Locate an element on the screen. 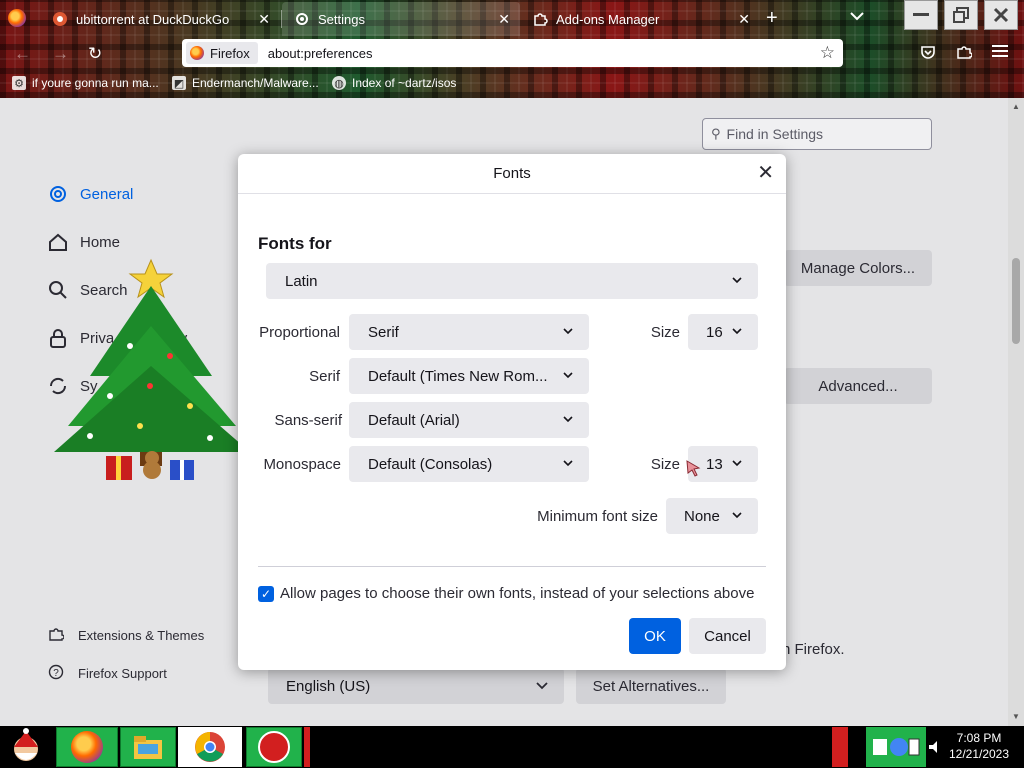 Image resolution: width=1024 pixels, height=768 pixels. firefox-support-link: ? Firefox Support is located at coordinates (107, 673).